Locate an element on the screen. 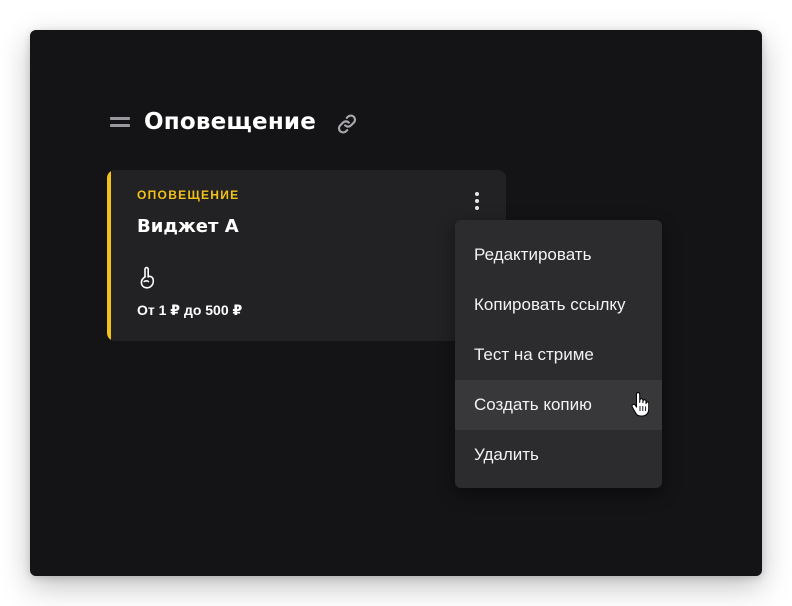 Image resolution: width=792 pixels, height=606 pixels. menu-item-label: Копировать ссылку is located at coordinates (550, 304).